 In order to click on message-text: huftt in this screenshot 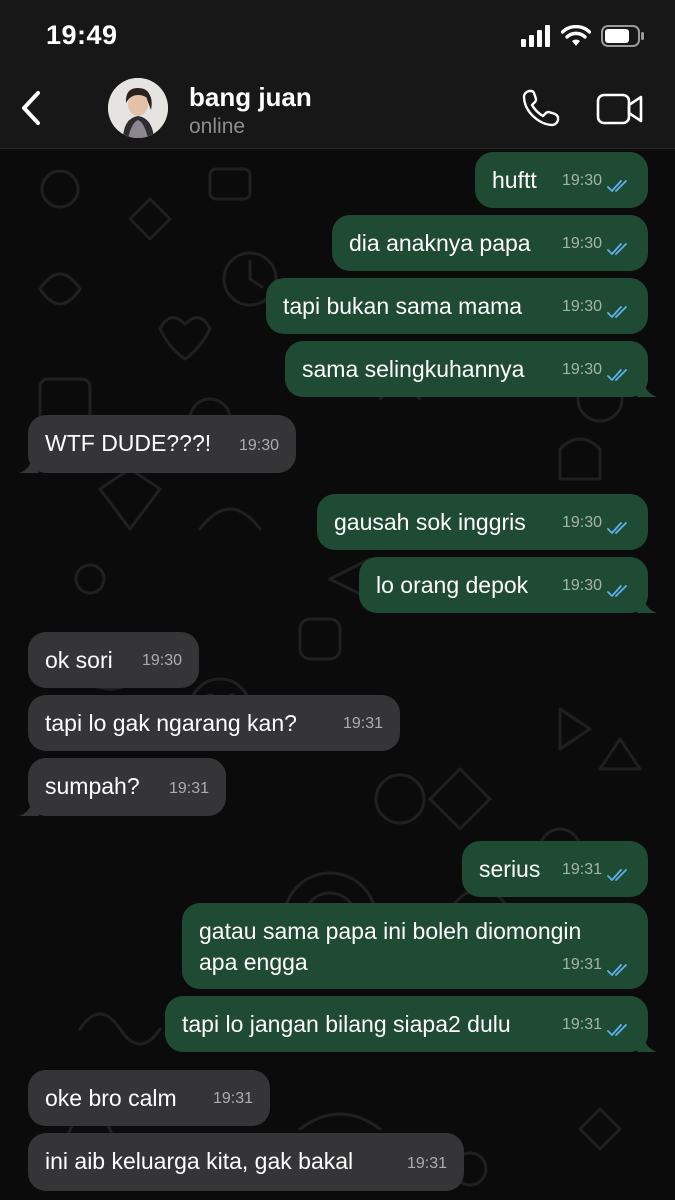, I will do `click(514, 180)`.